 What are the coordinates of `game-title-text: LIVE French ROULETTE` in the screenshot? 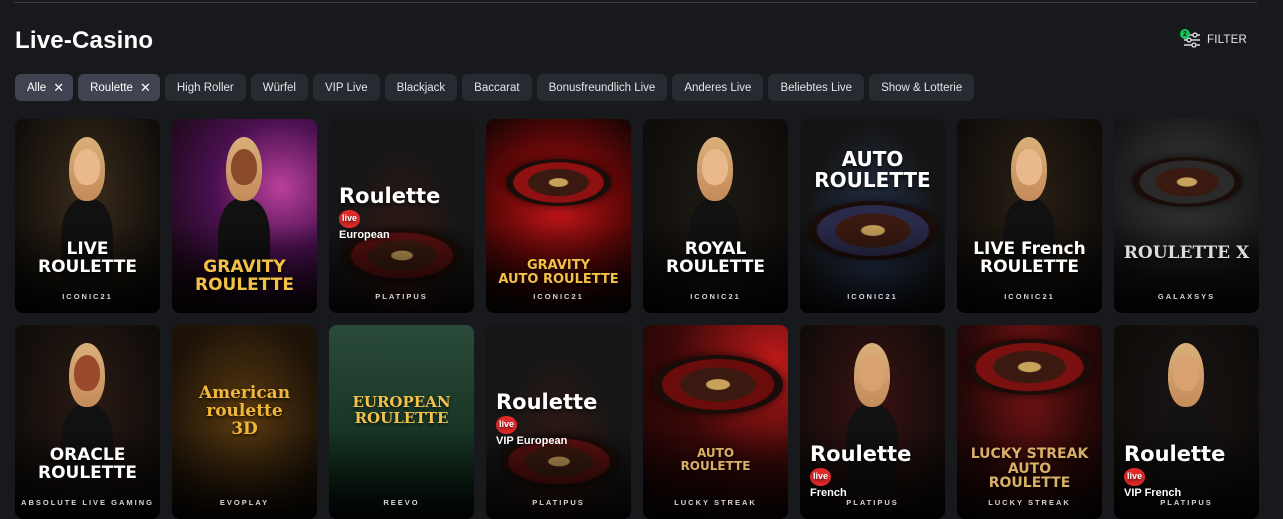 It's located at (1029, 258).